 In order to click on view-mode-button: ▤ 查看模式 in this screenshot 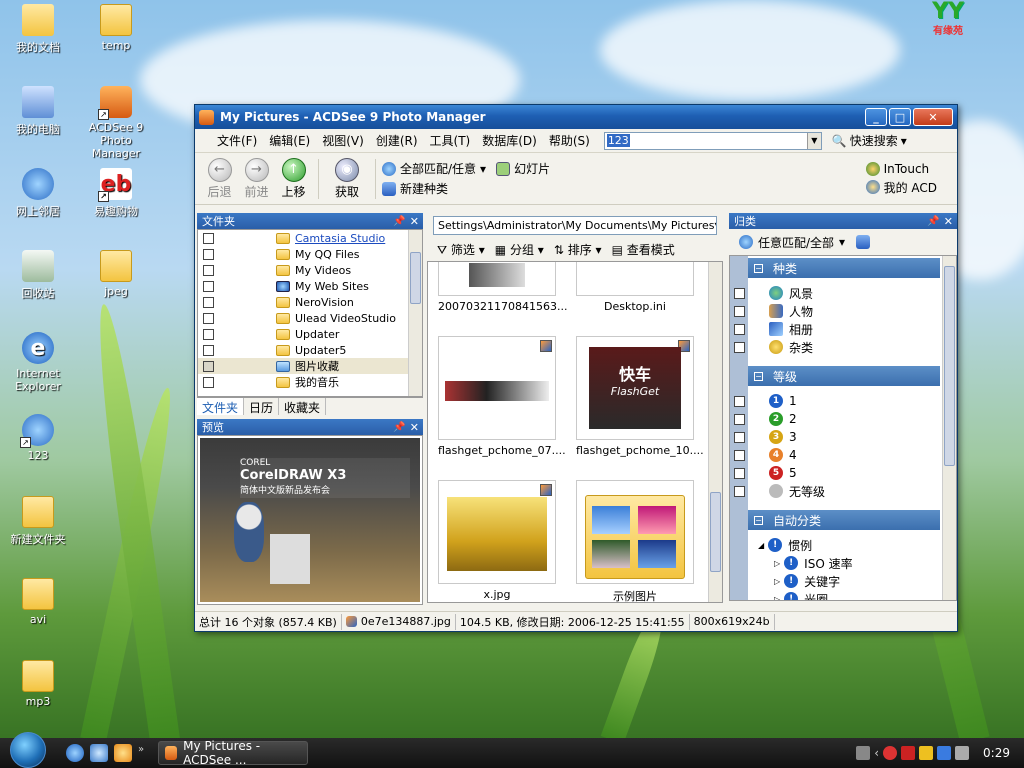, I will do `click(643, 249)`.